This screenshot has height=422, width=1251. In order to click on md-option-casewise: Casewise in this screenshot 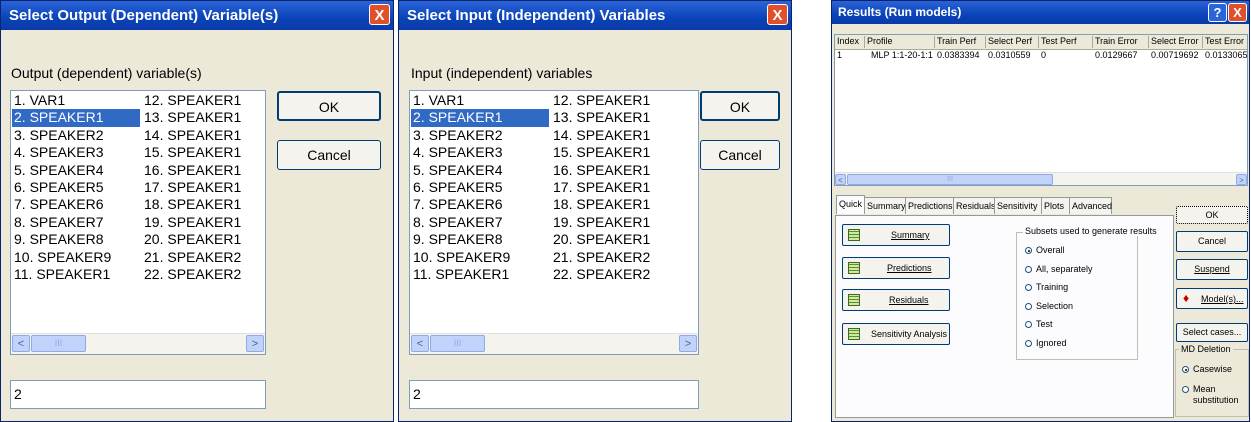, I will do `click(1207, 369)`.